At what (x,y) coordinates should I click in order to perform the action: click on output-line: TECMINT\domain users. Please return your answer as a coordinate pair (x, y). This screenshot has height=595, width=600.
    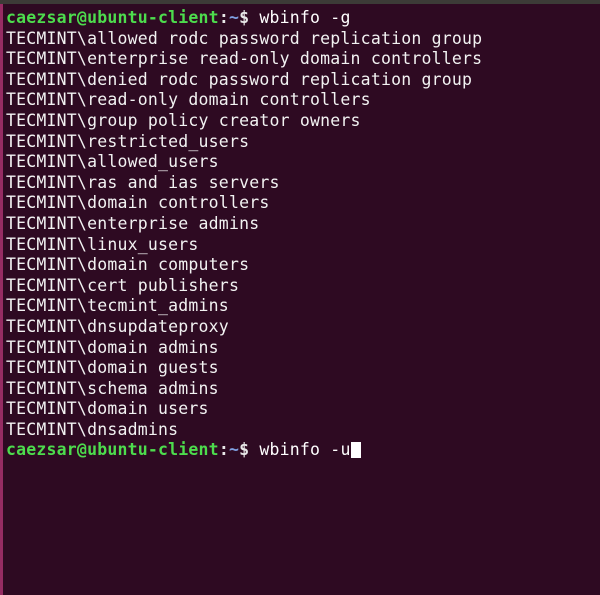
    Looking at the image, I should click on (107, 409).